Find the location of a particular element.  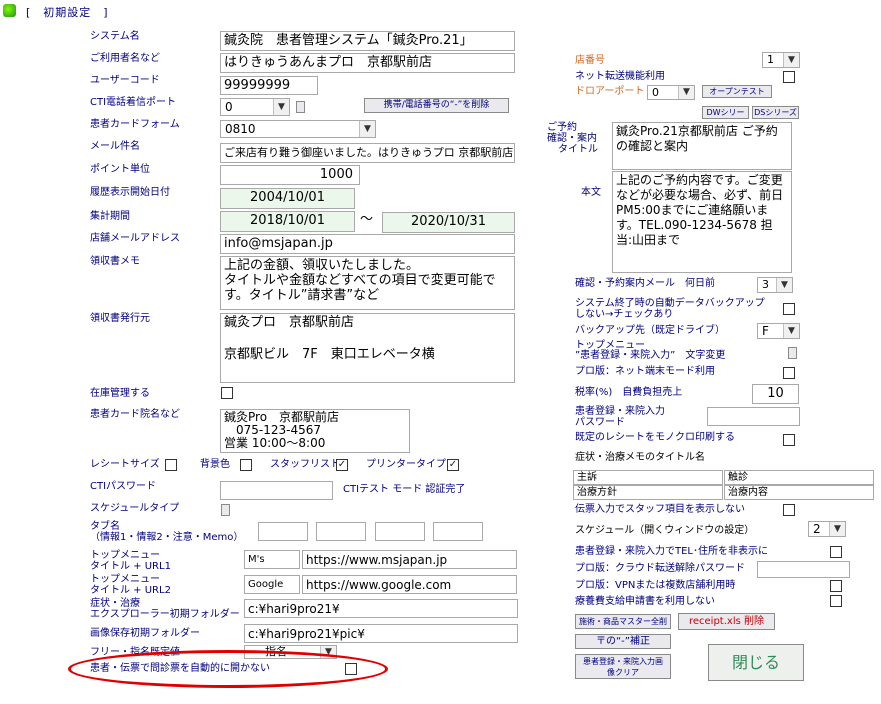

period-label: 集計期間 is located at coordinates (110, 216).